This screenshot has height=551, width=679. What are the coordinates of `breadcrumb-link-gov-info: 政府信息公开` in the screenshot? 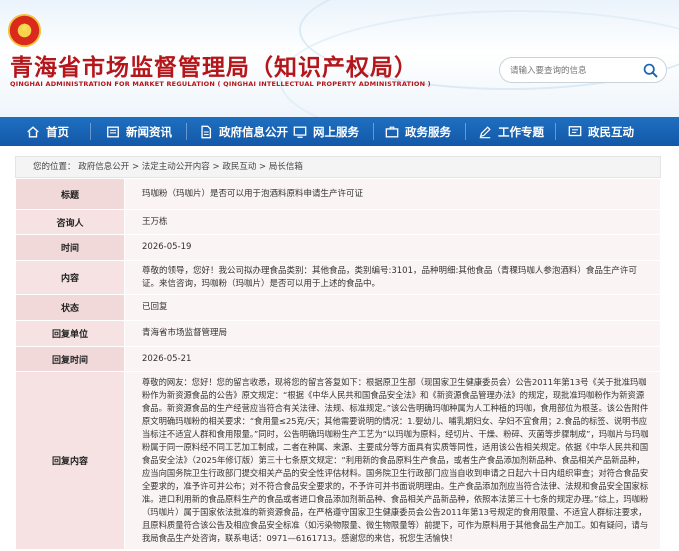 It's located at (103, 167).